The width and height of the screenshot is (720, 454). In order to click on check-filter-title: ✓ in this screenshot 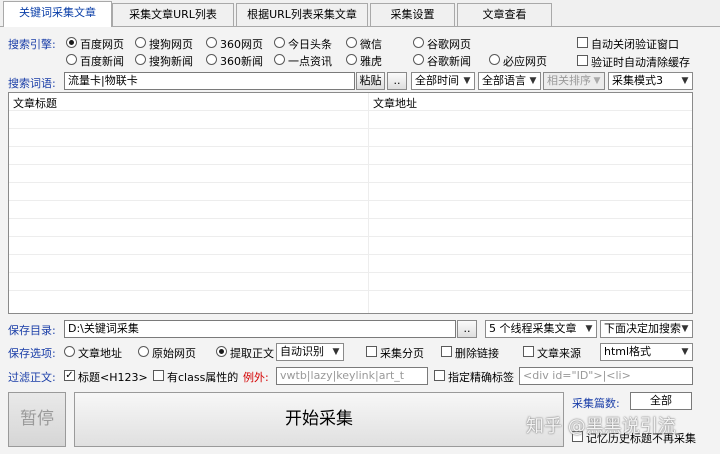, I will do `click(69, 375)`.